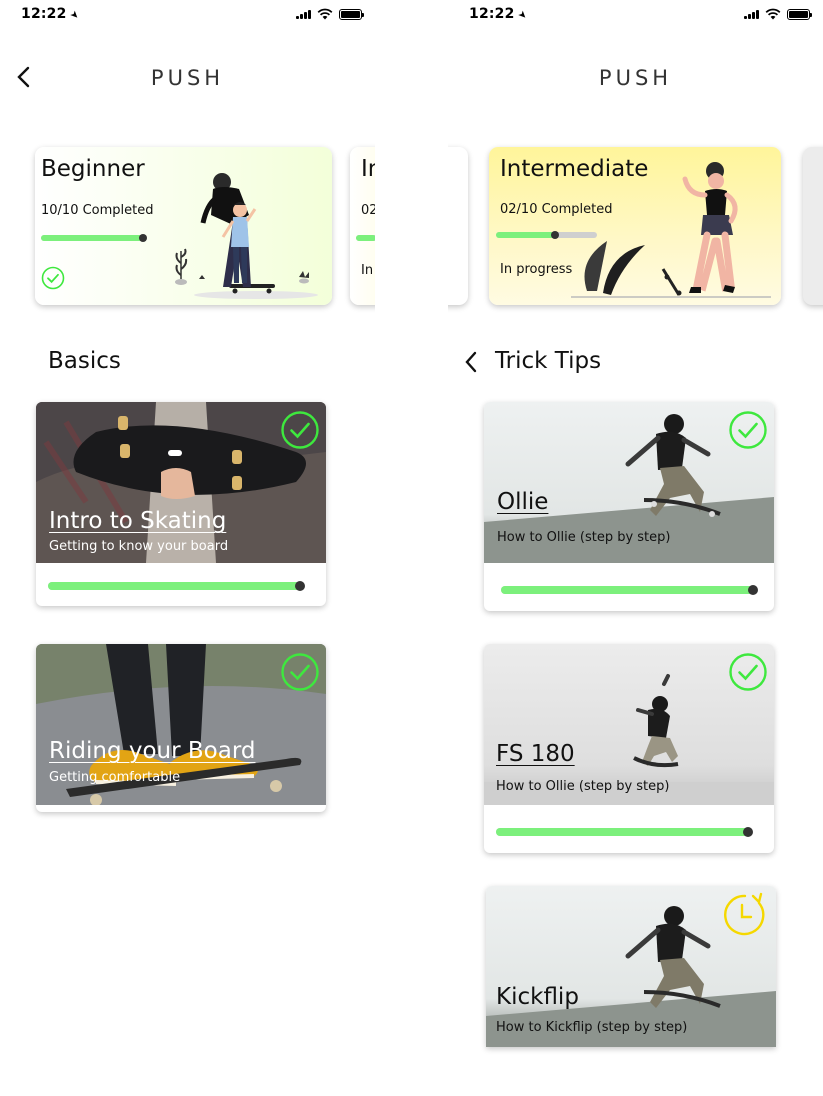  Describe the element at coordinates (138, 521) in the screenshot. I see `lesson-title: Intro to Skating` at that location.